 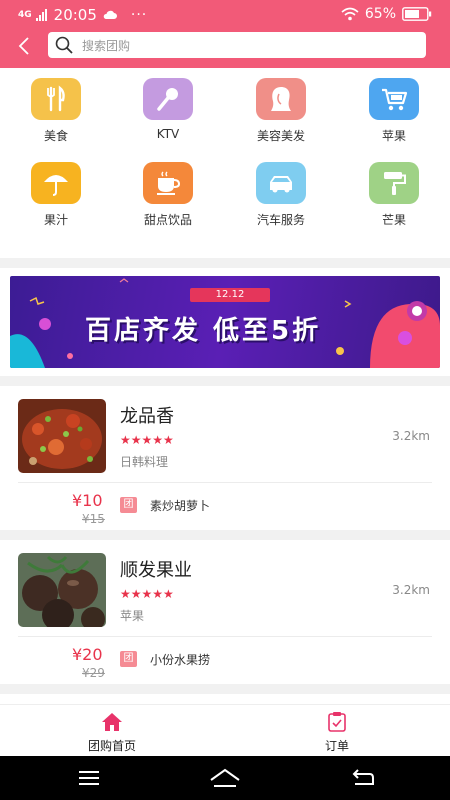 What do you see at coordinates (144, 462) in the screenshot?
I see `shop-category: 日韩料理` at bounding box center [144, 462].